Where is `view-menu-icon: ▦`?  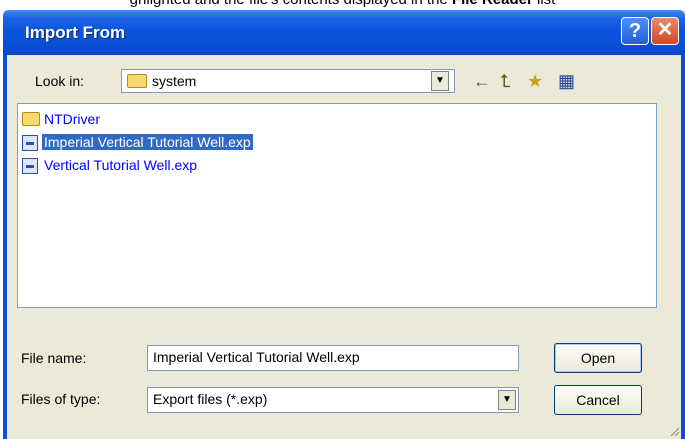
view-menu-icon: ▦ is located at coordinates (566, 81).